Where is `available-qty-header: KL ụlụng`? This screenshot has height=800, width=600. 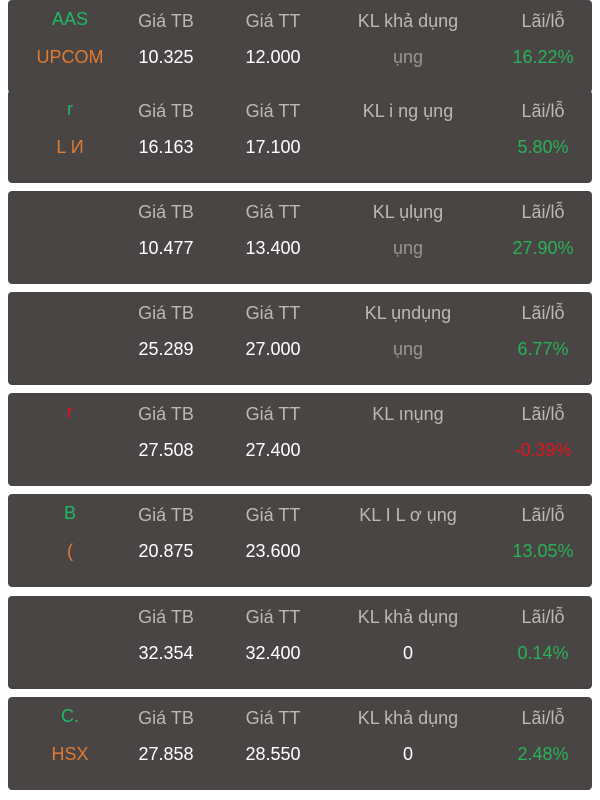 available-qty-header: KL ụlụng is located at coordinates (408, 212).